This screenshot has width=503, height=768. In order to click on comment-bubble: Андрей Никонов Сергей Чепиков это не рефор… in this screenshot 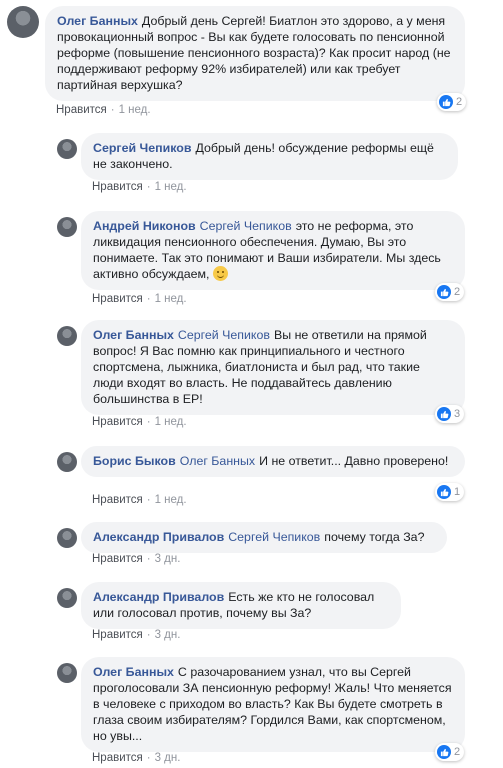, I will do `click(273, 250)`.